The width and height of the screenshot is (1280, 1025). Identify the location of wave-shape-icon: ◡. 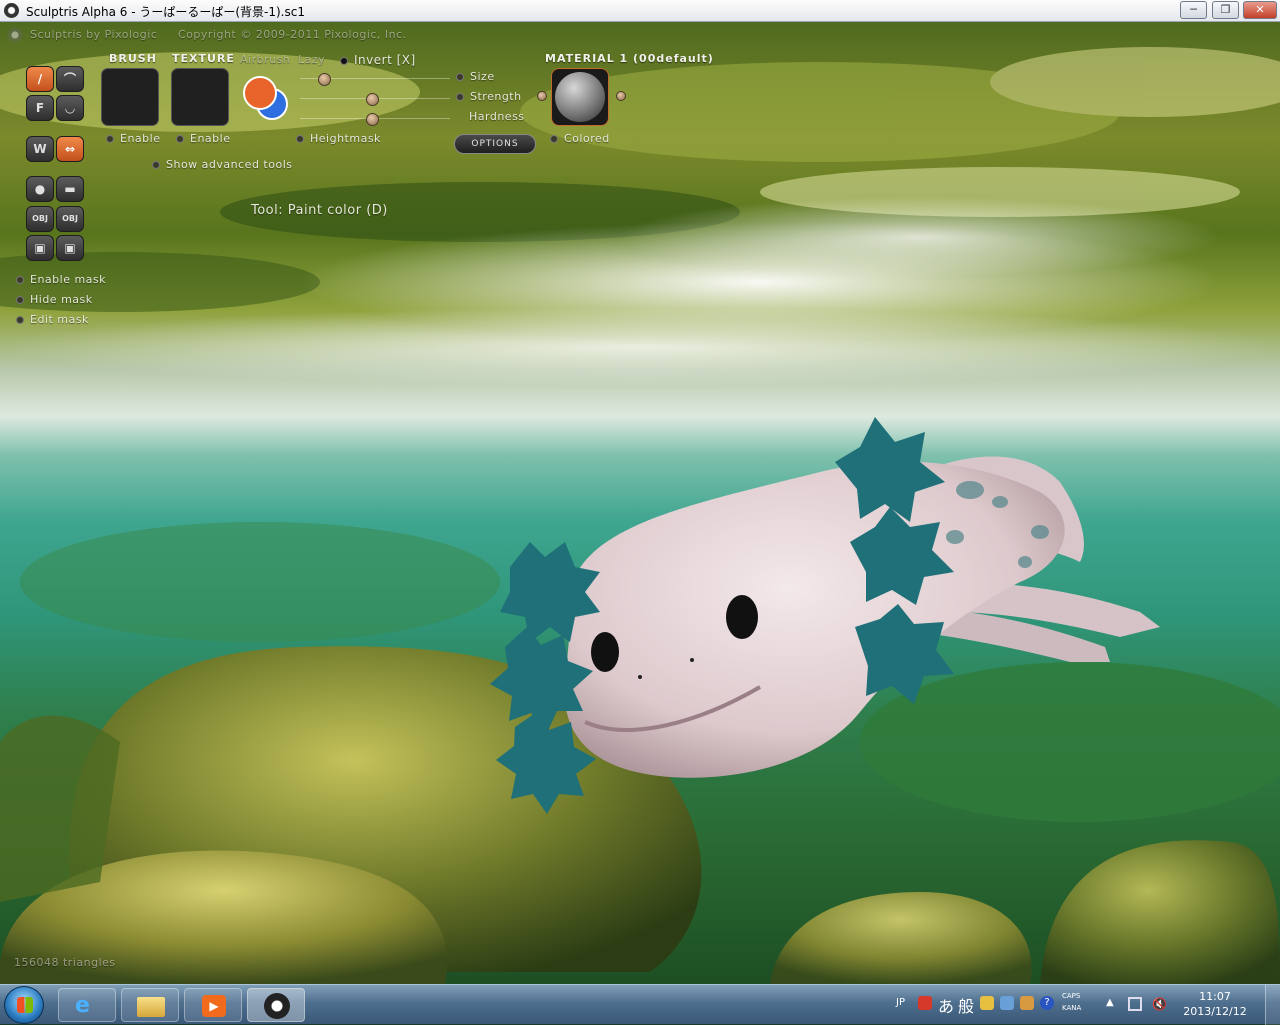
(70, 108).